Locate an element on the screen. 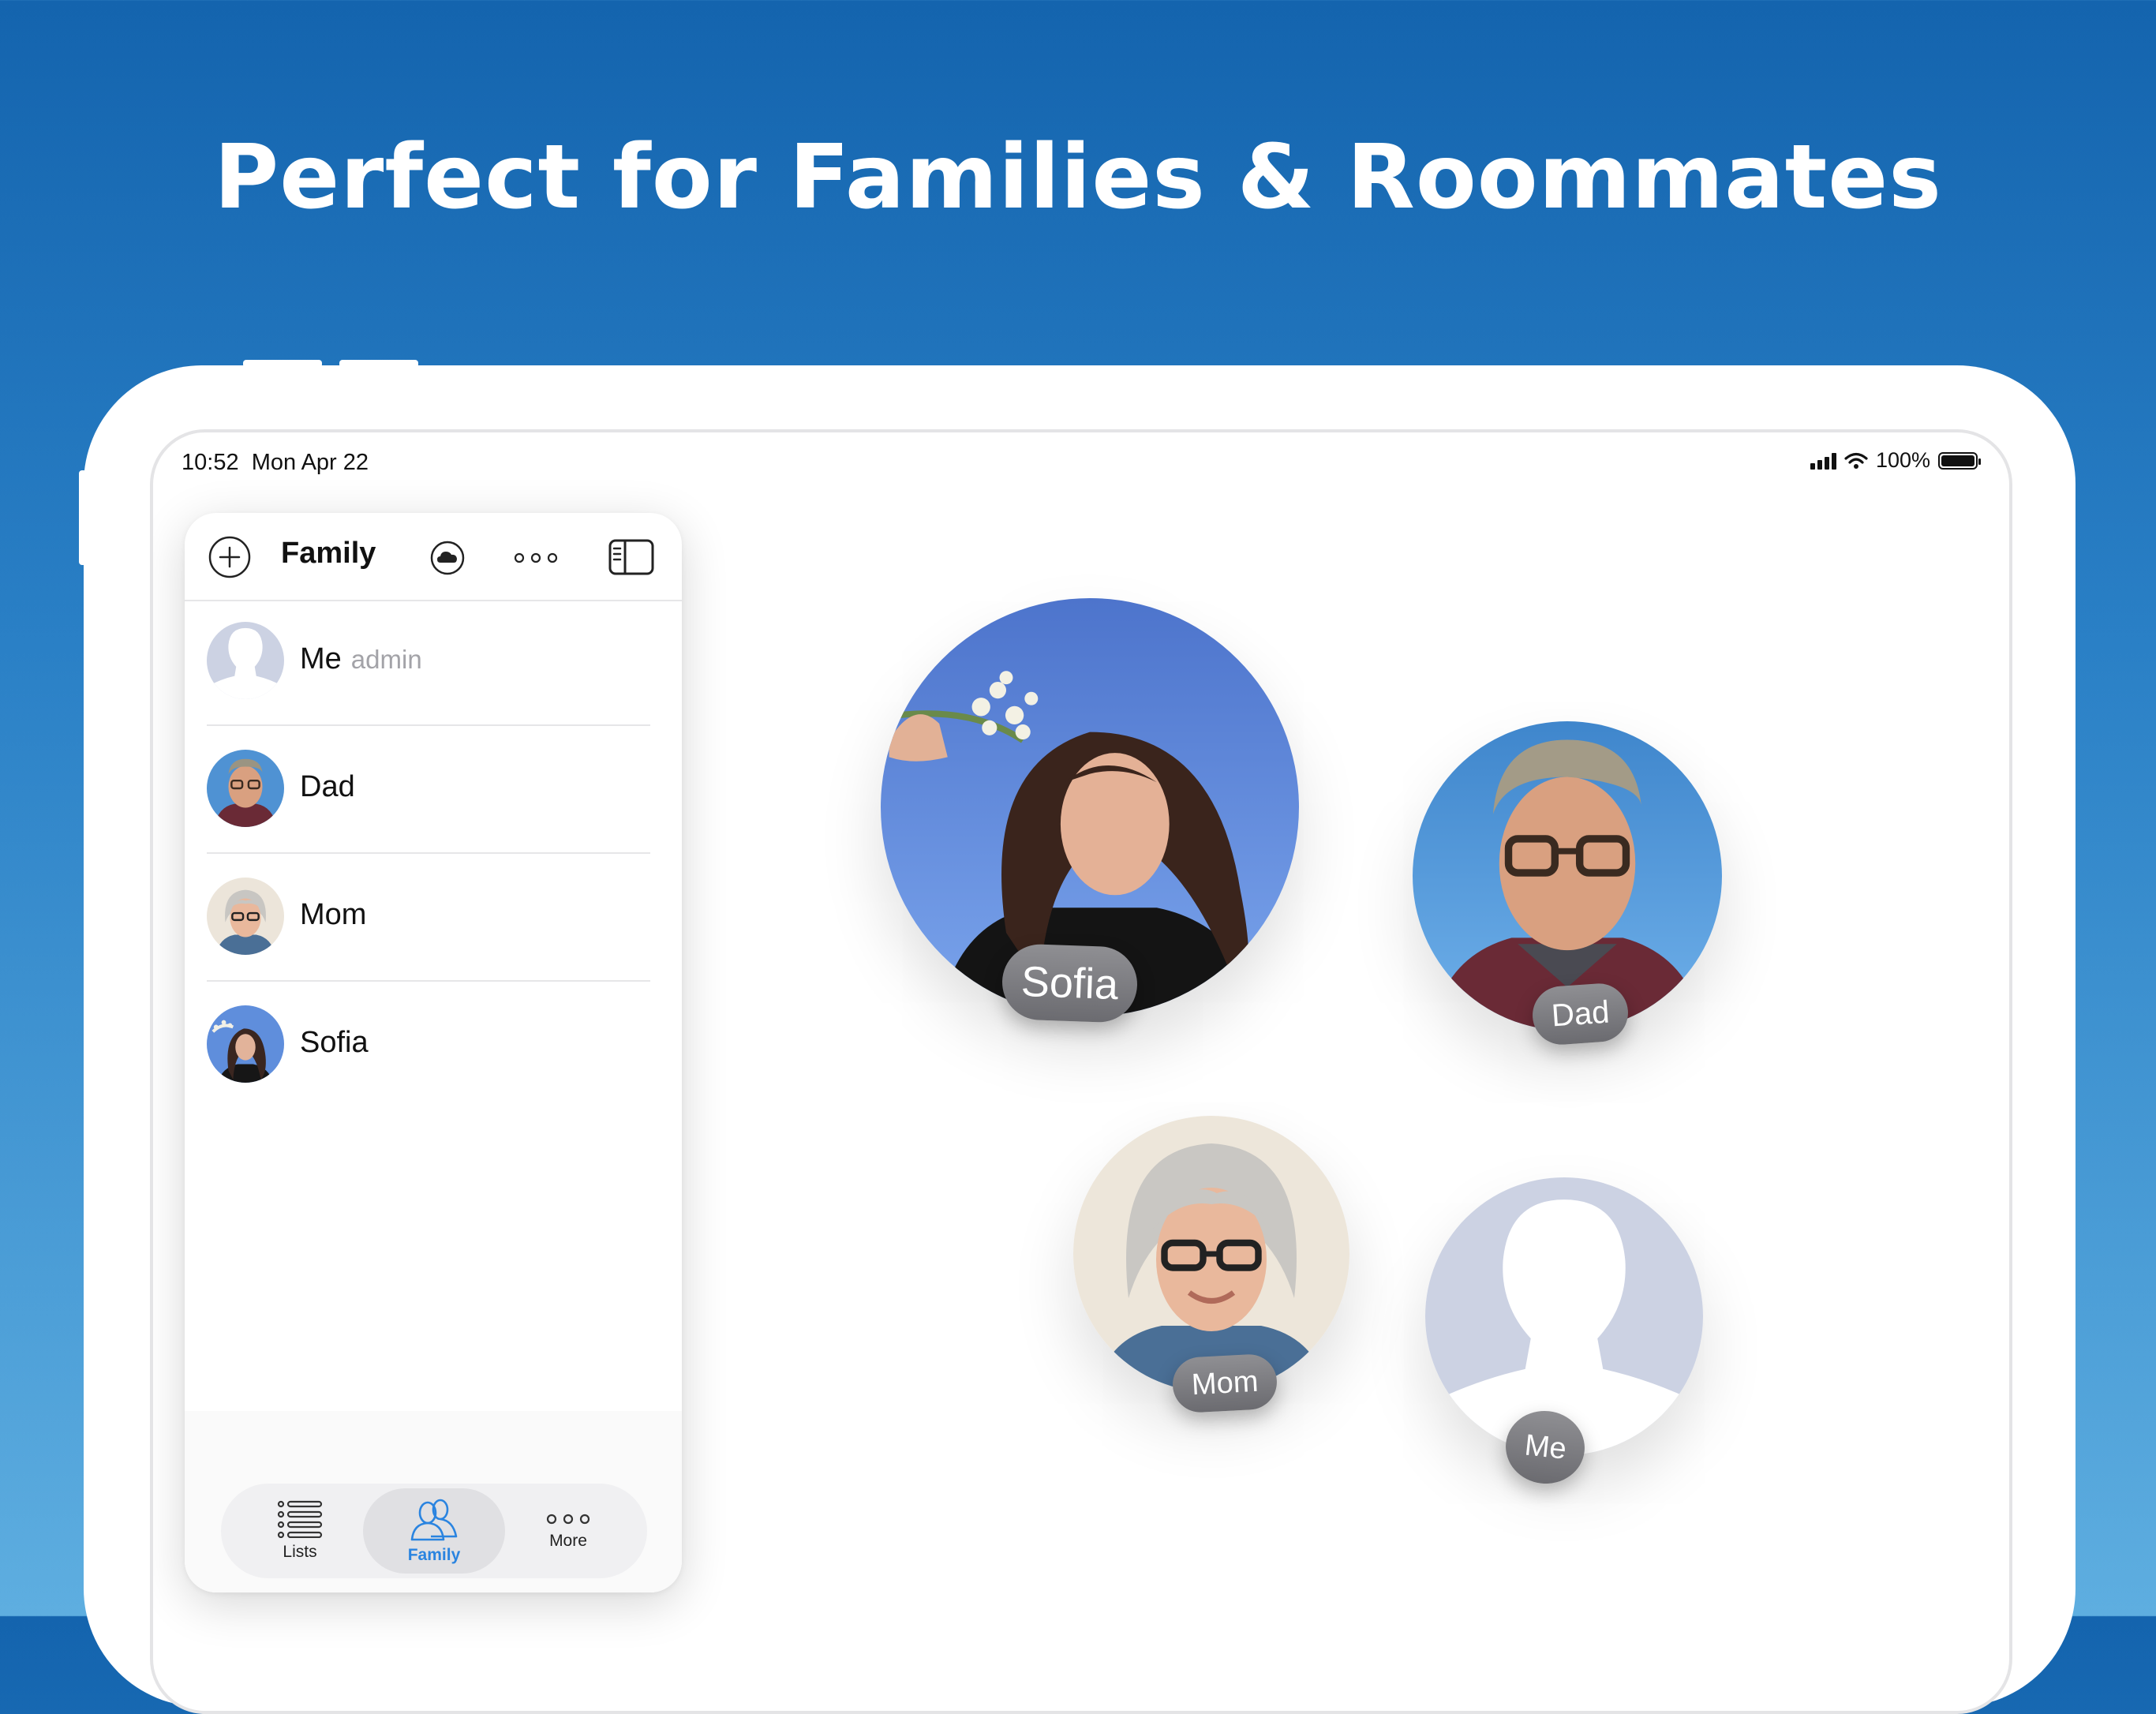 Image resolution: width=2156 pixels, height=1714 pixels. member-name: Sofia is located at coordinates (334, 1042).